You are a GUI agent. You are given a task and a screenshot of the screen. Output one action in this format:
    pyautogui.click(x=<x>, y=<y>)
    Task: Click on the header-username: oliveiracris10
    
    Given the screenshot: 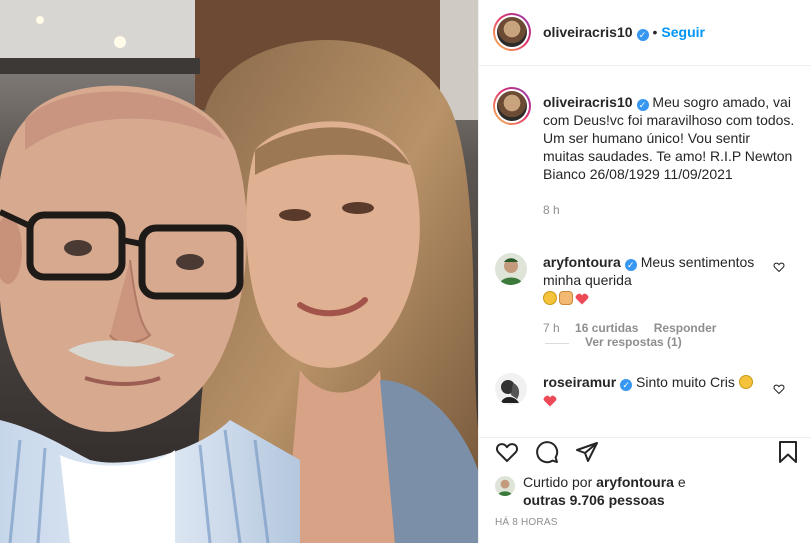 What is the action you would take?
    pyautogui.click(x=588, y=32)
    